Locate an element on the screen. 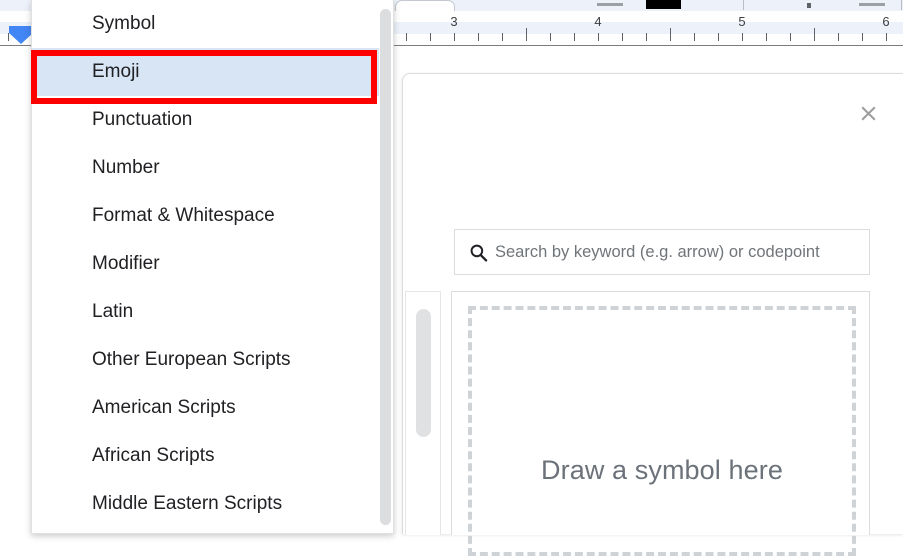 The image size is (903, 556). category-item-modifier: Modifier is located at coordinates (212, 264).